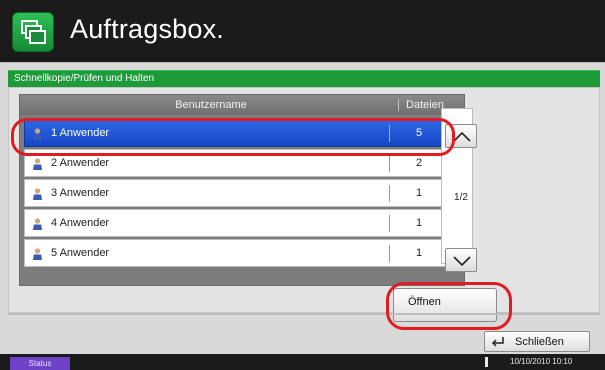 The height and width of the screenshot is (370, 605). What do you see at coordinates (497, 342) in the screenshot?
I see `enter-icon` at bounding box center [497, 342].